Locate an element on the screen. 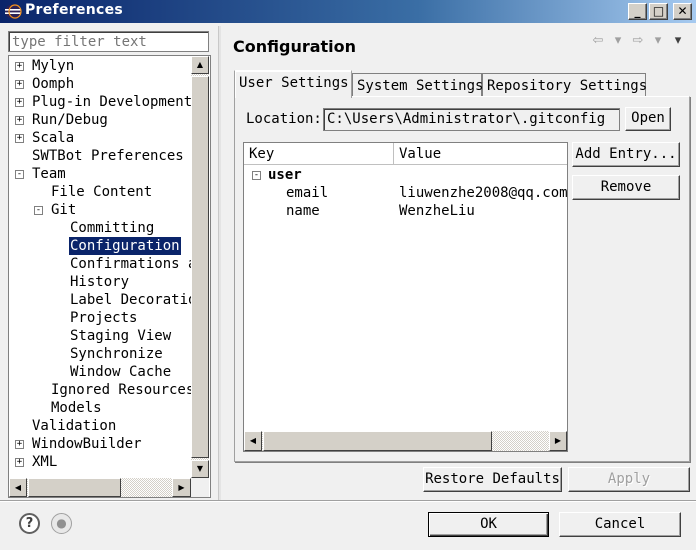 This screenshot has width=696, height=550. tab-system-settings: System Settings is located at coordinates (417, 85).